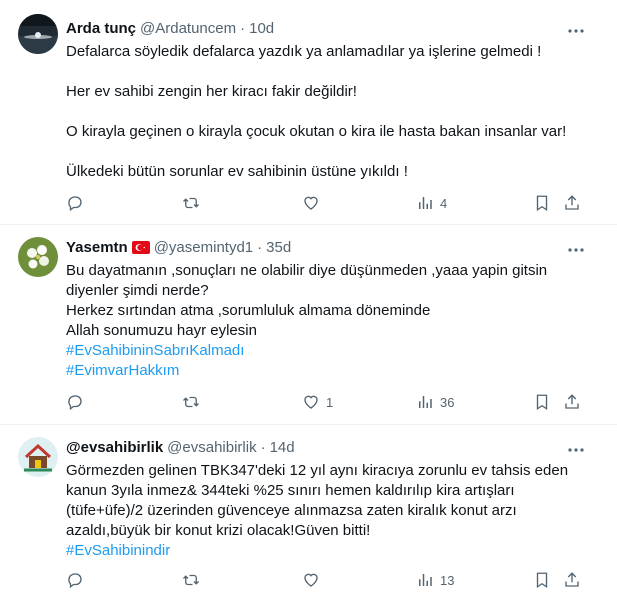  Describe the element at coordinates (447, 402) in the screenshot. I see `views-count: 36` at that location.